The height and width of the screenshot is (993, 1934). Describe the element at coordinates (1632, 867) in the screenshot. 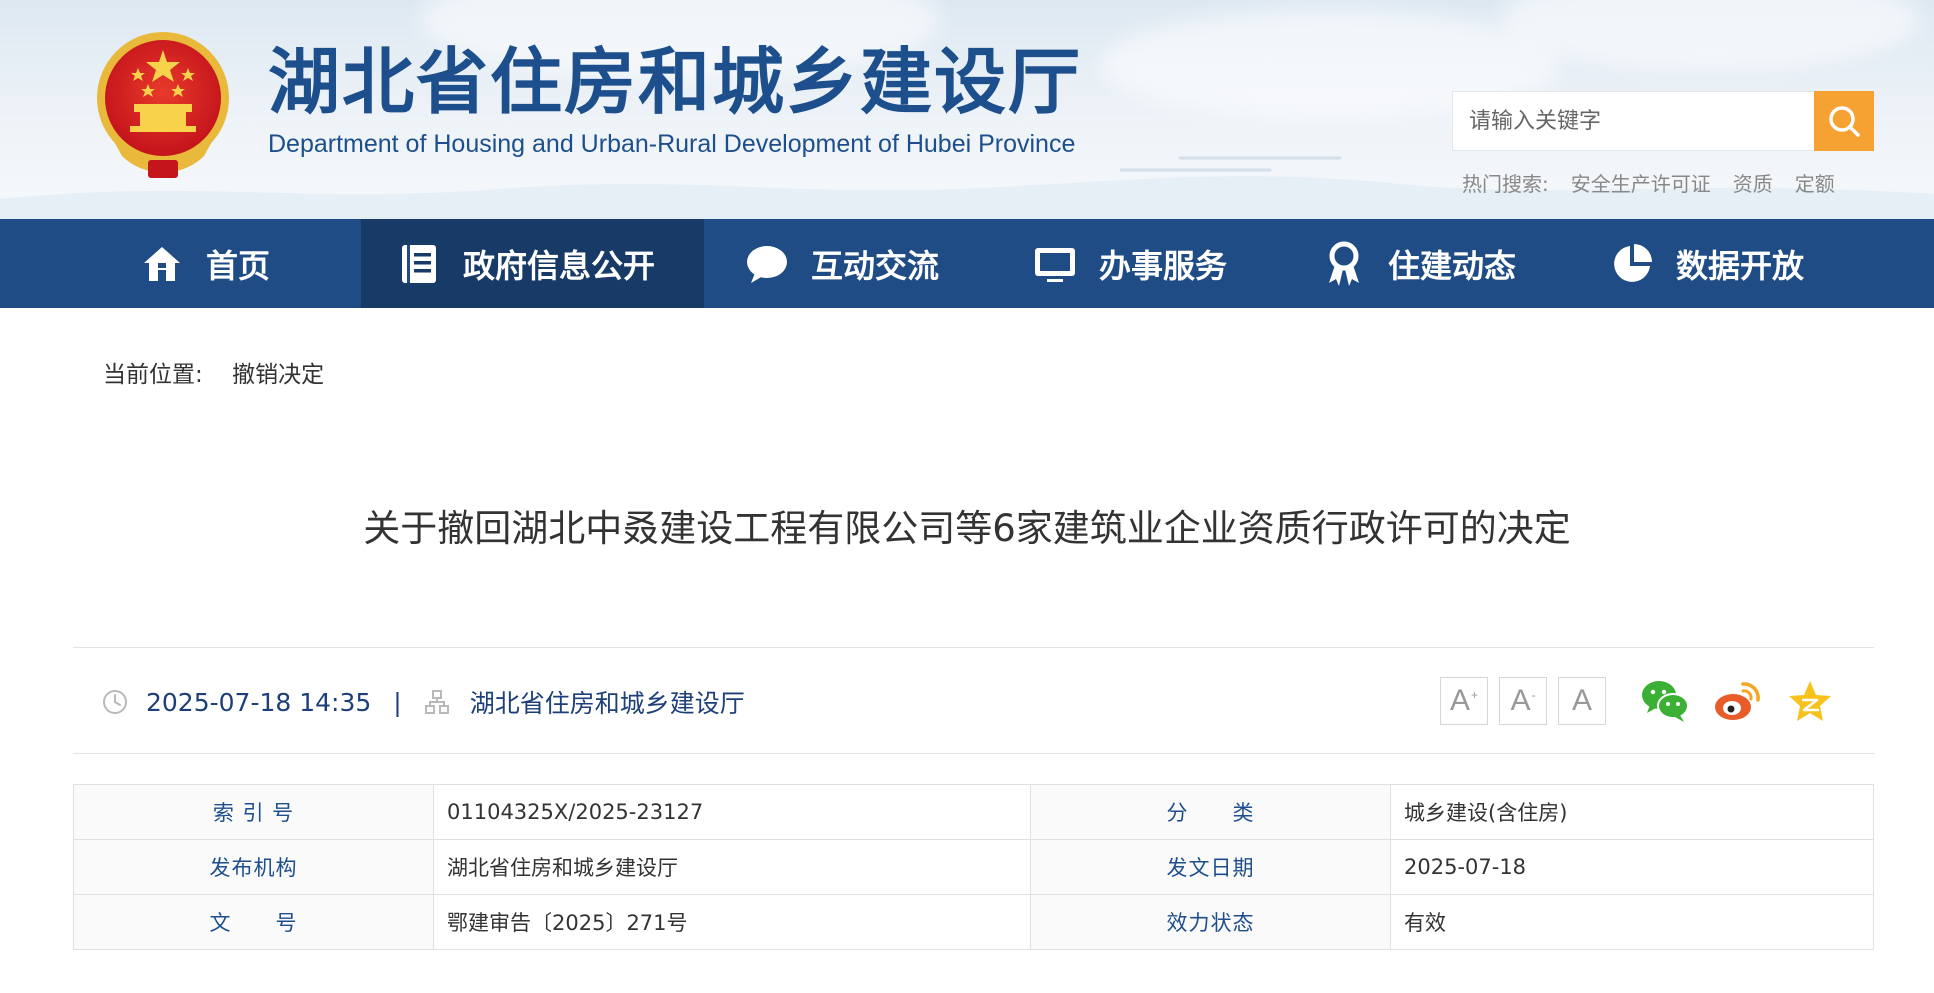

I see `issue-date-value: 2025-07-18` at that location.